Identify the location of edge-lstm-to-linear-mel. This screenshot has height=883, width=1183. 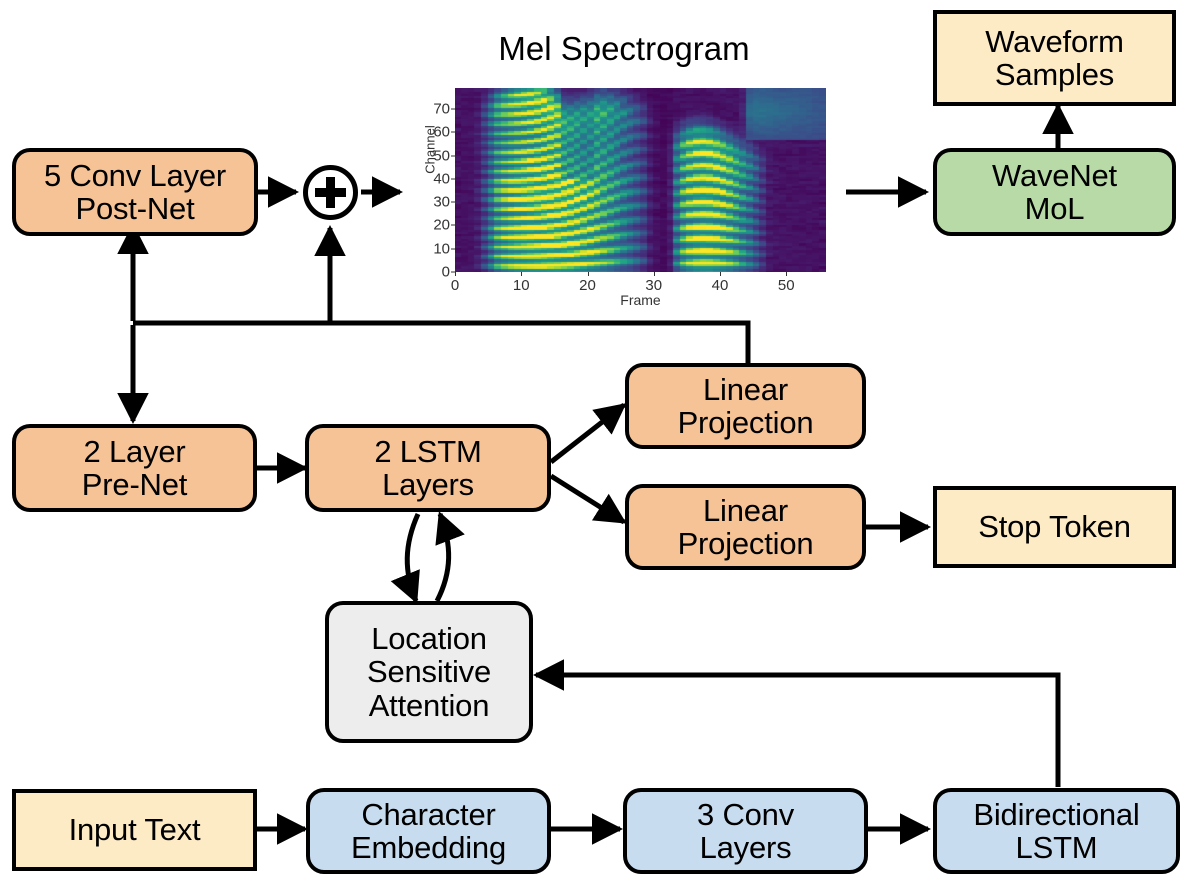
(588, 433).